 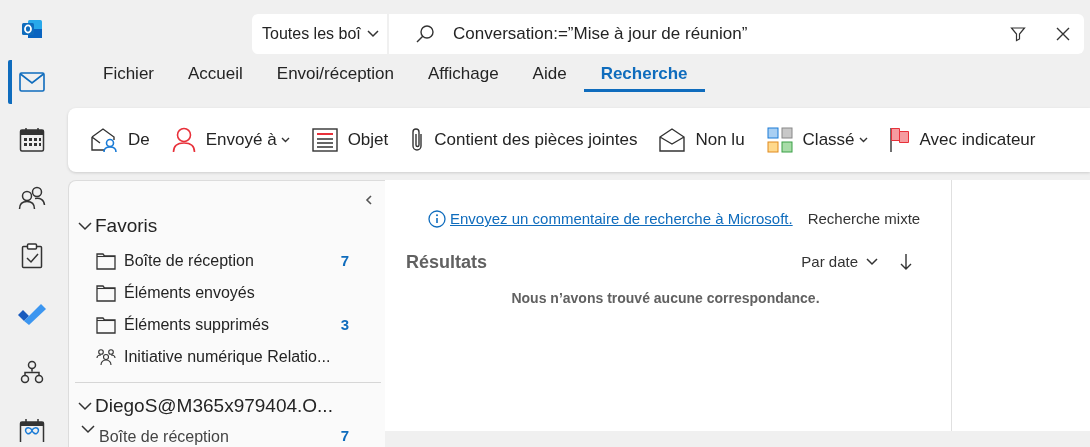 I want to click on ribbon-button: De, so click(x=120, y=140).